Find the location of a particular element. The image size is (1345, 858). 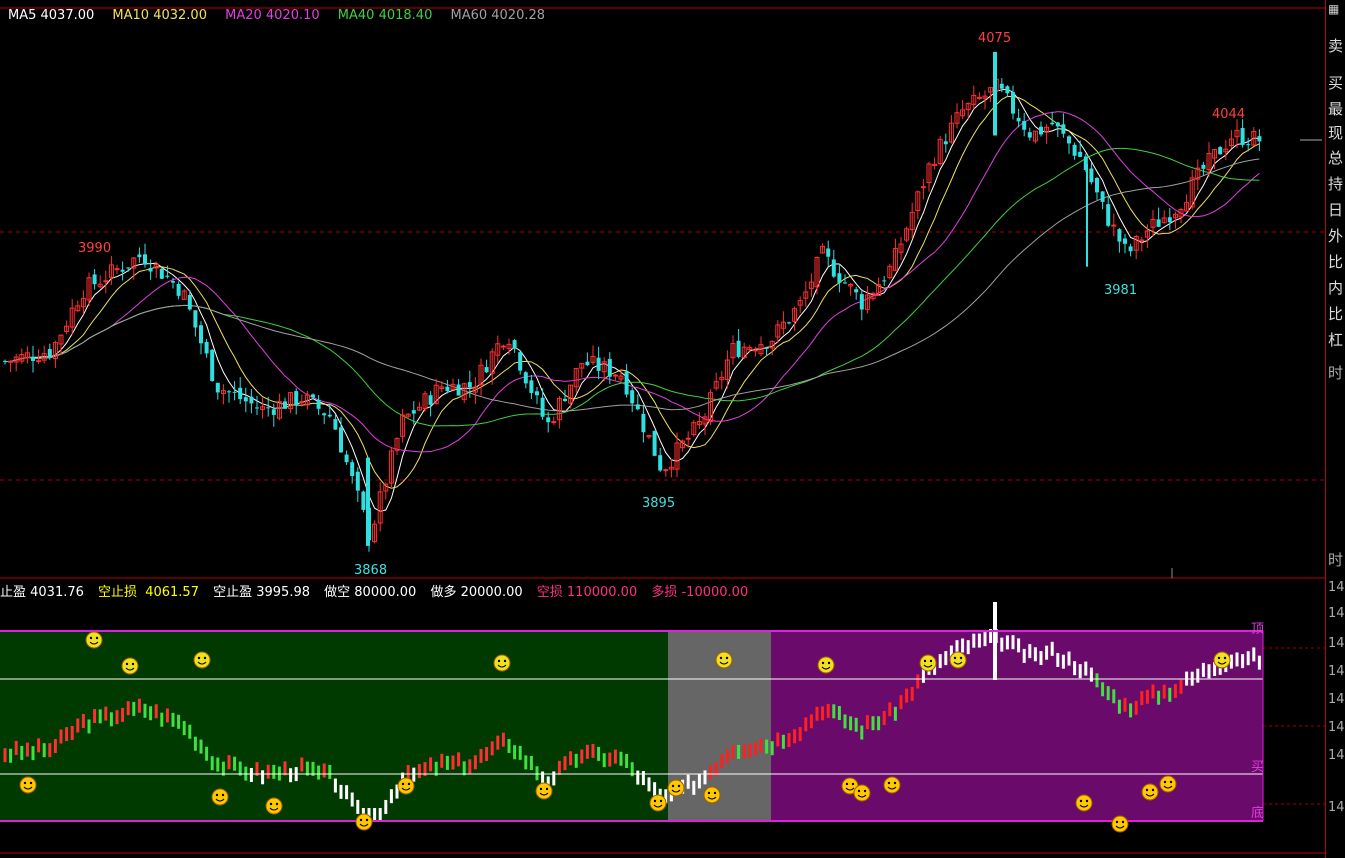

smiley-sell-icon is located at coordinates (1222, 660).